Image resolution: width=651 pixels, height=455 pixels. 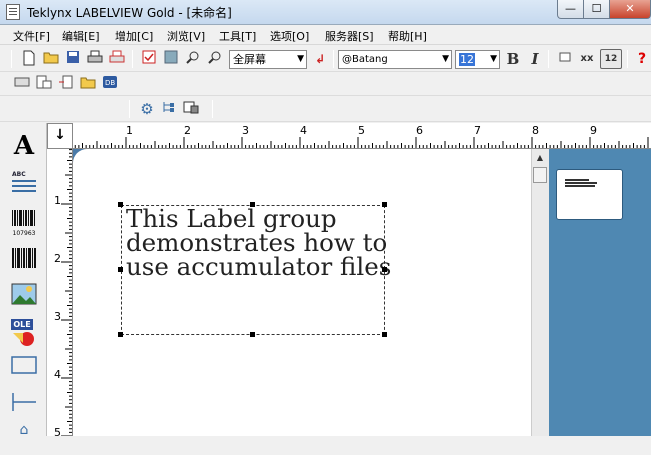 I want to click on paragraph-tool-button: ABC, so click(x=24, y=186).